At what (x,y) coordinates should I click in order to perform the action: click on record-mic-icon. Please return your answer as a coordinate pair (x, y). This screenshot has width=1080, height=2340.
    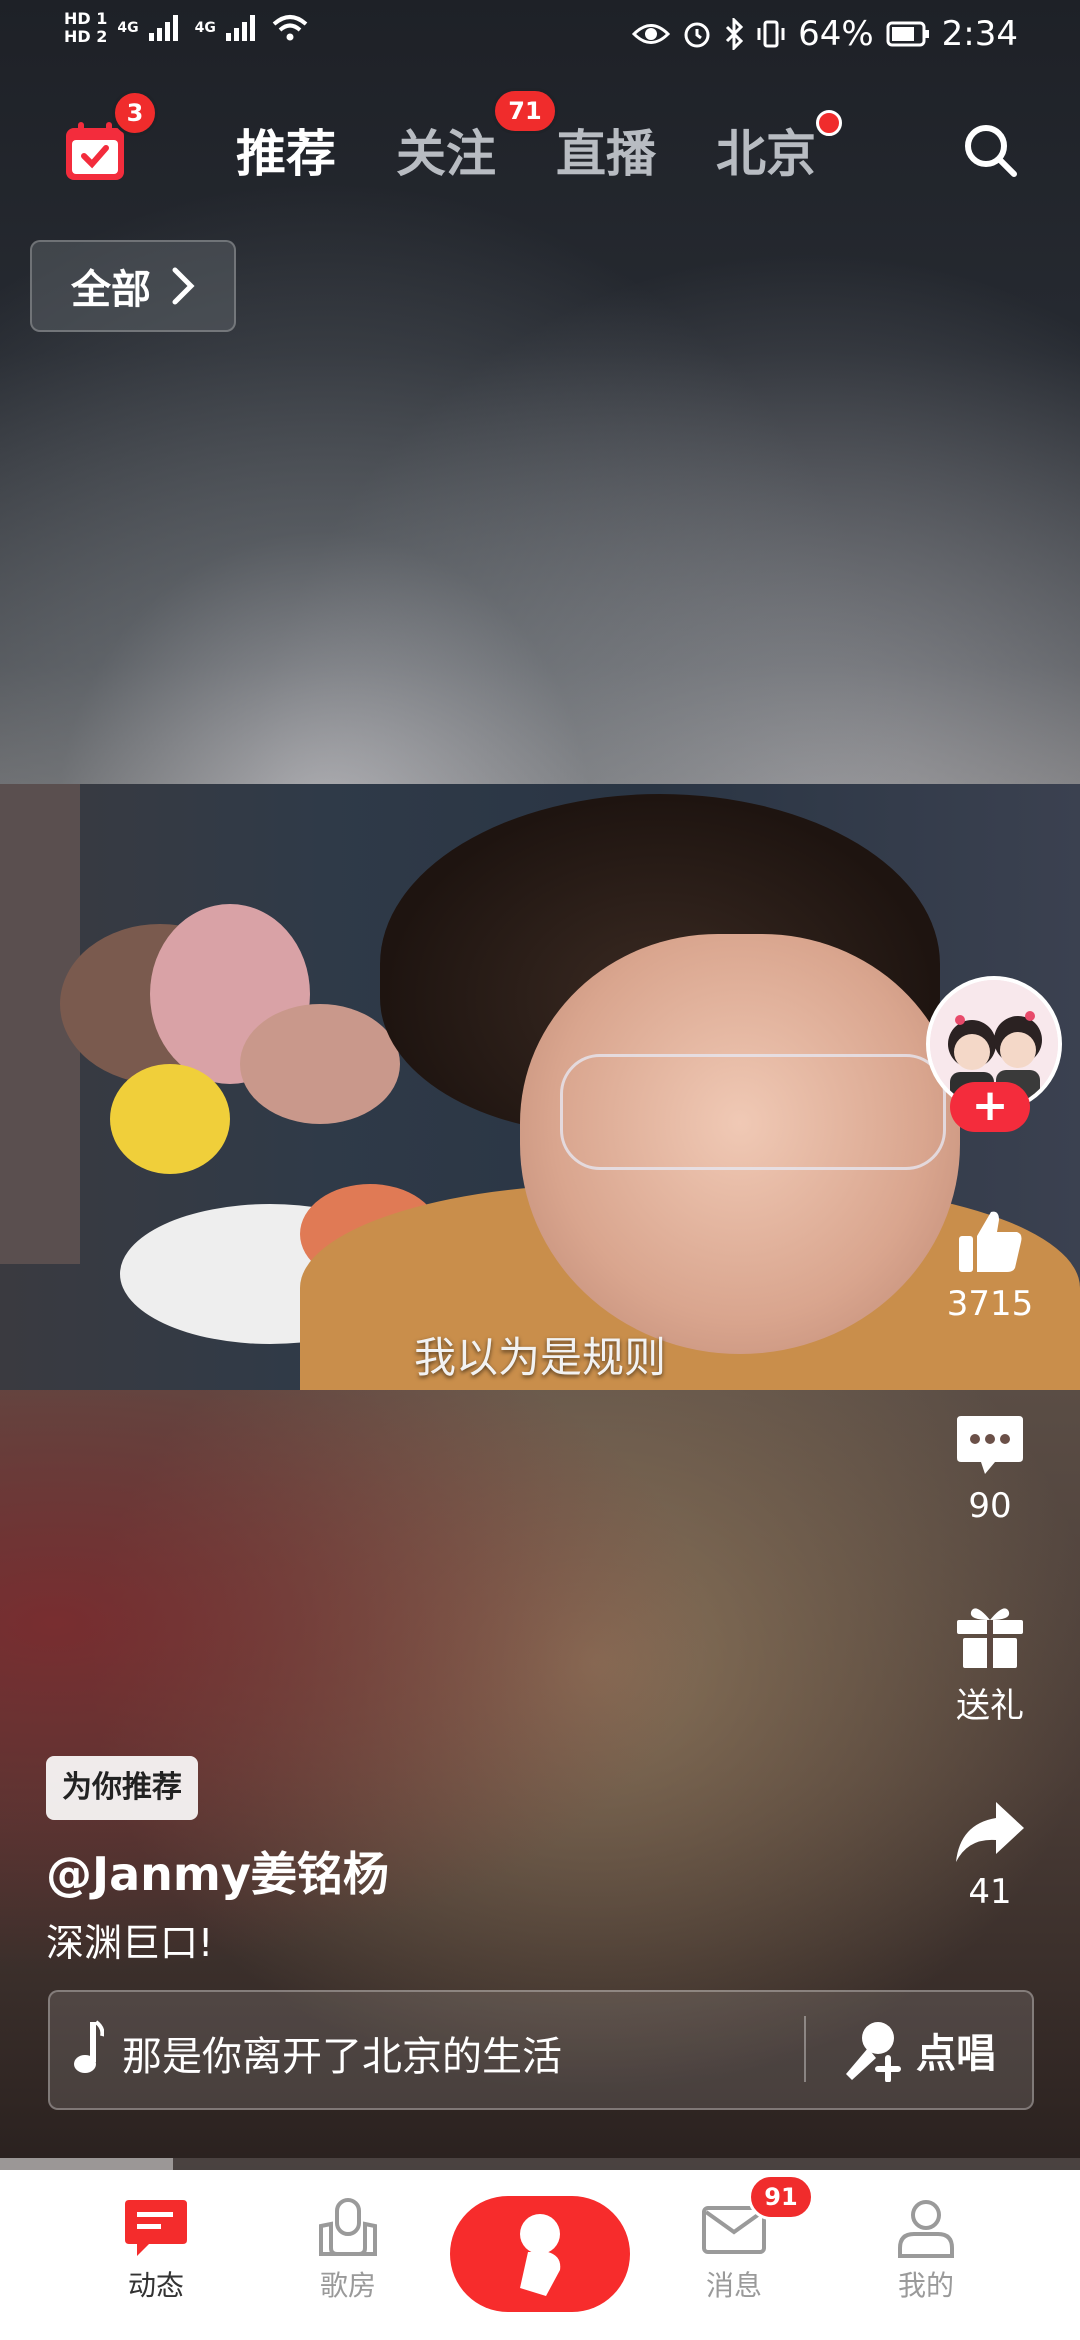
    Looking at the image, I should click on (540, 2255).